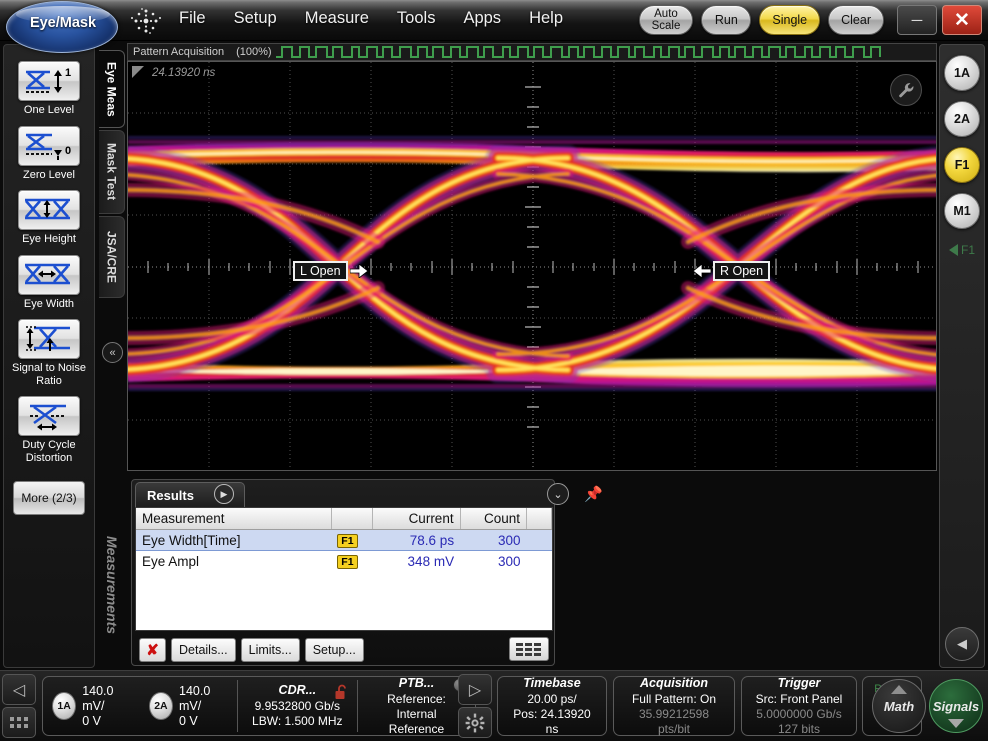  I want to click on auto-scale-button: Auto Scale, so click(666, 20).